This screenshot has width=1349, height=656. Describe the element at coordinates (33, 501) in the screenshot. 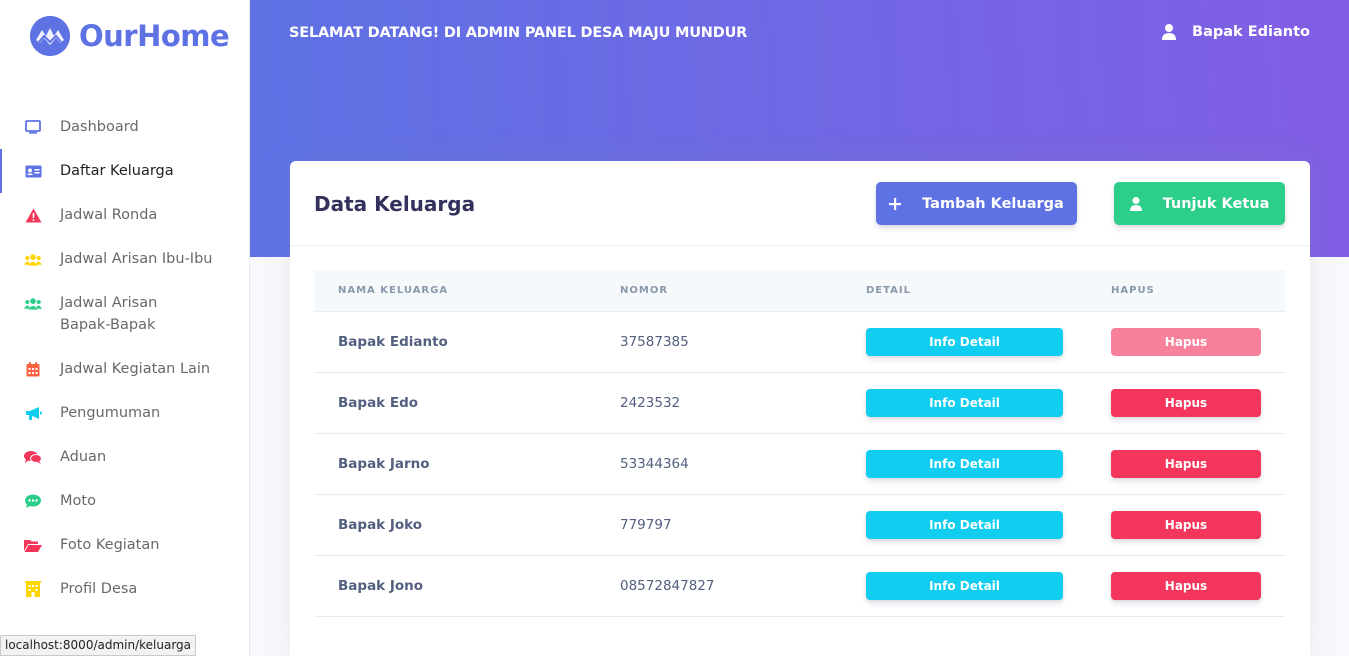

I see `comment-dots-icon` at that location.